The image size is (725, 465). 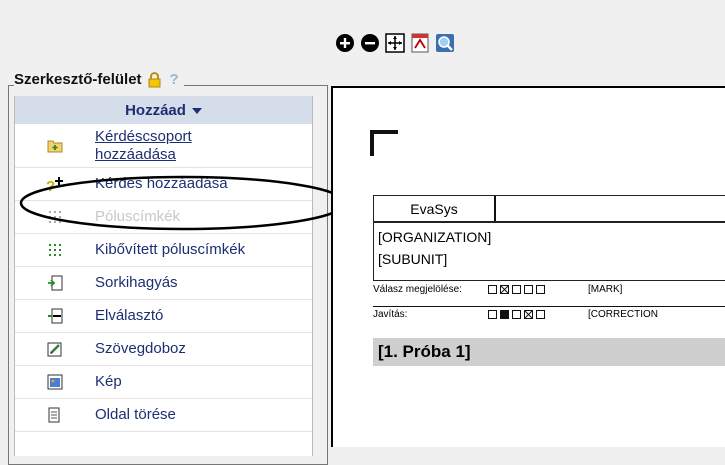 What do you see at coordinates (196, 111) in the screenshot?
I see `caret-down-icon` at bounding box center [196, 111].